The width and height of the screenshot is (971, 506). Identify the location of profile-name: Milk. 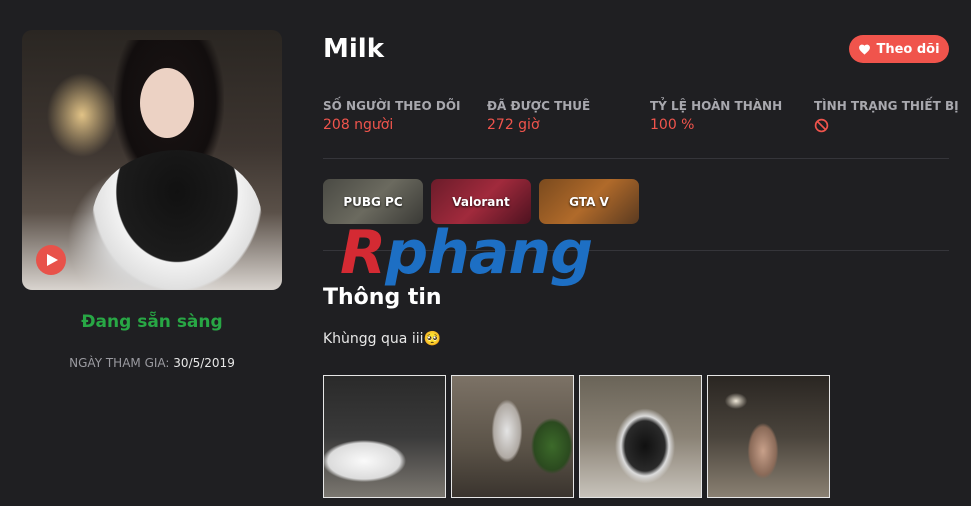
(353, 49).